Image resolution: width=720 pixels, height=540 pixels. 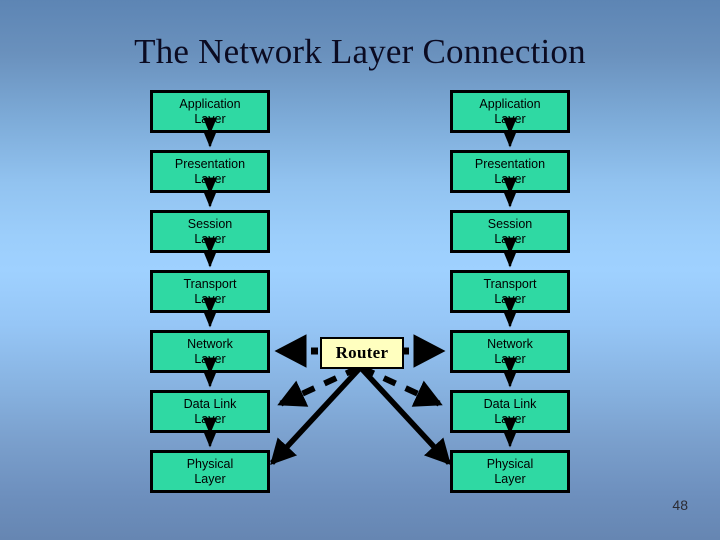 I want to click on layer-box-left-physical: Physical Layer, so click(x=210, y=471).